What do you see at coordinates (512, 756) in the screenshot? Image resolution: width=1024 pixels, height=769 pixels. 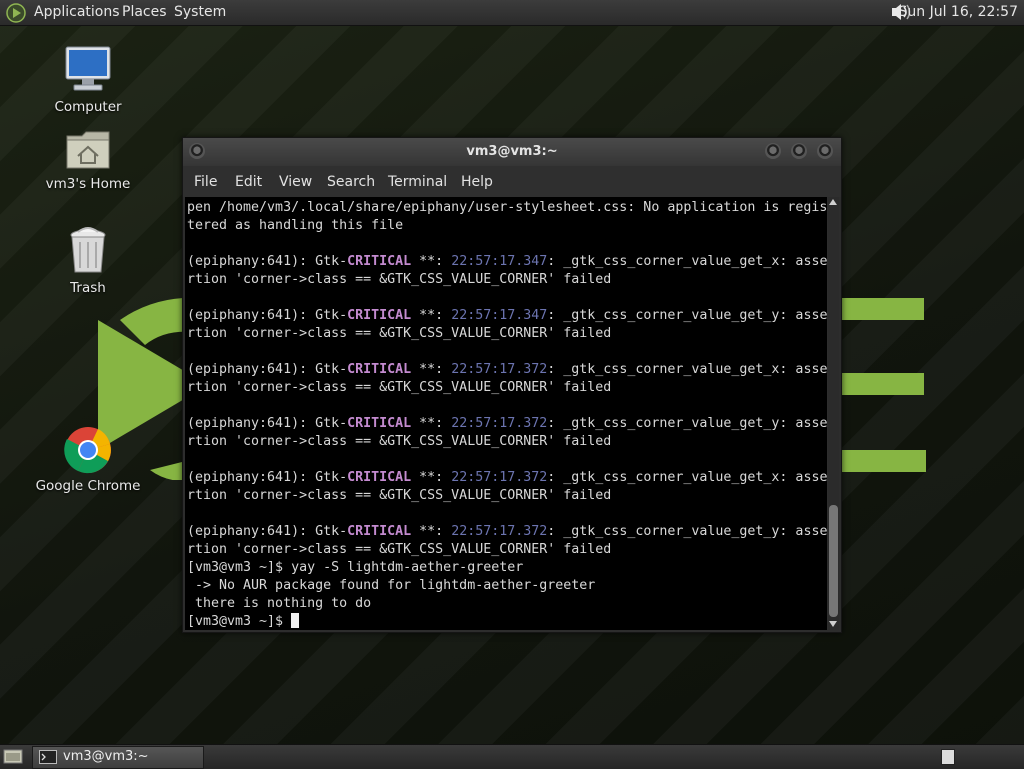 I see `bottom-panel: vm3@vm3:~` at bounding box center [512, 756].